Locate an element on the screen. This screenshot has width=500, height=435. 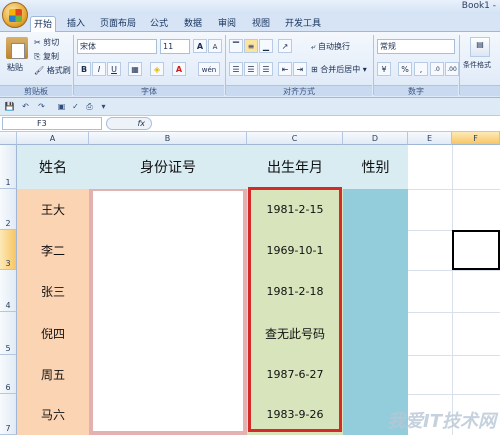
increase-decimal-icon: .0 is located at coordinates (437, 69).